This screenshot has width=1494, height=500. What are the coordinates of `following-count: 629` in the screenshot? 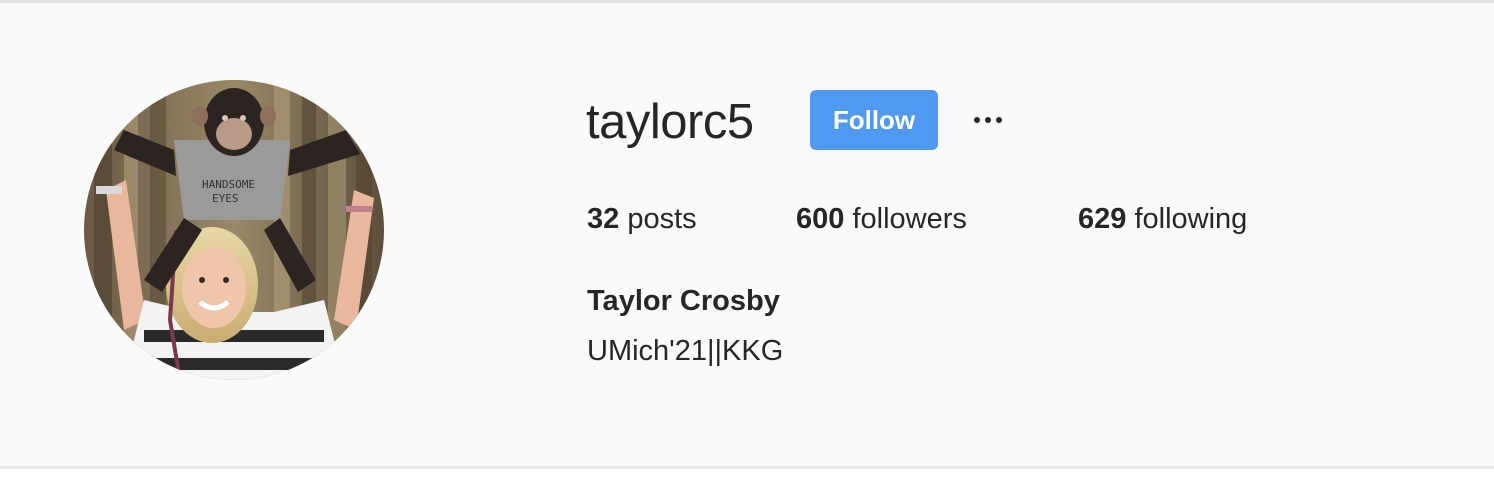 It's located at (1102, 219).